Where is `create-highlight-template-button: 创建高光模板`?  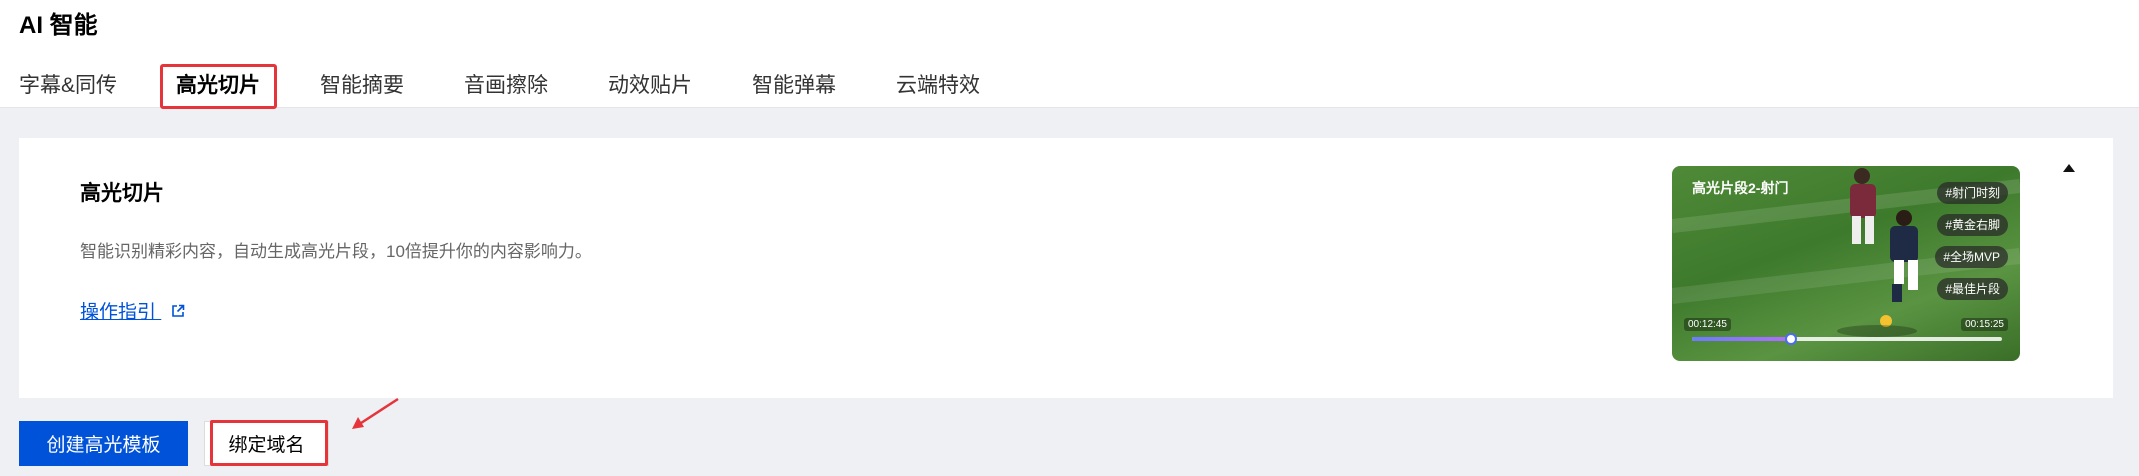 create-highlight-template-button: 创建高光模板 is located at coordinates (103, 443).